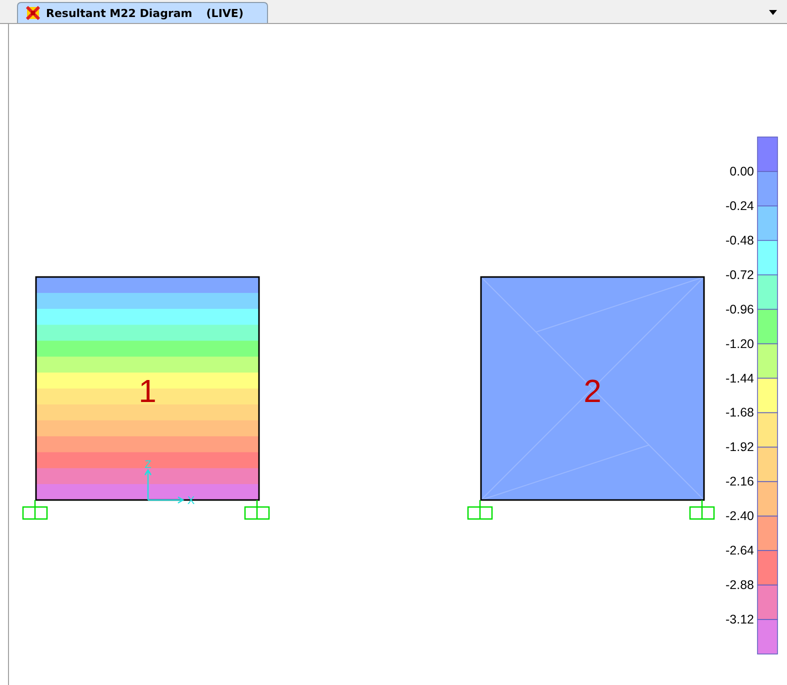 Image resolution: width=787 pixels, height=685 pixels. I want to click on legend-value: -1.20, so click(740, 343).